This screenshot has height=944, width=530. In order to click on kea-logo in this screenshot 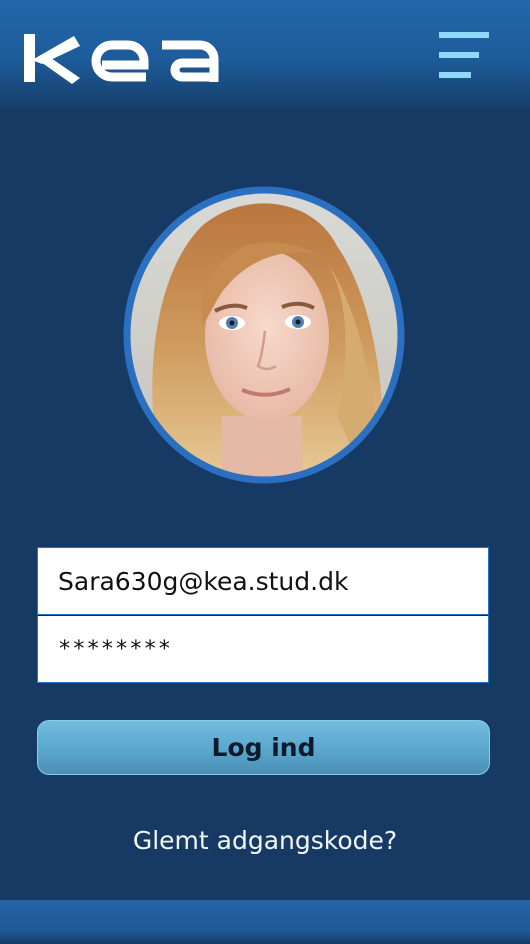, I will do `click(122, 58)`.